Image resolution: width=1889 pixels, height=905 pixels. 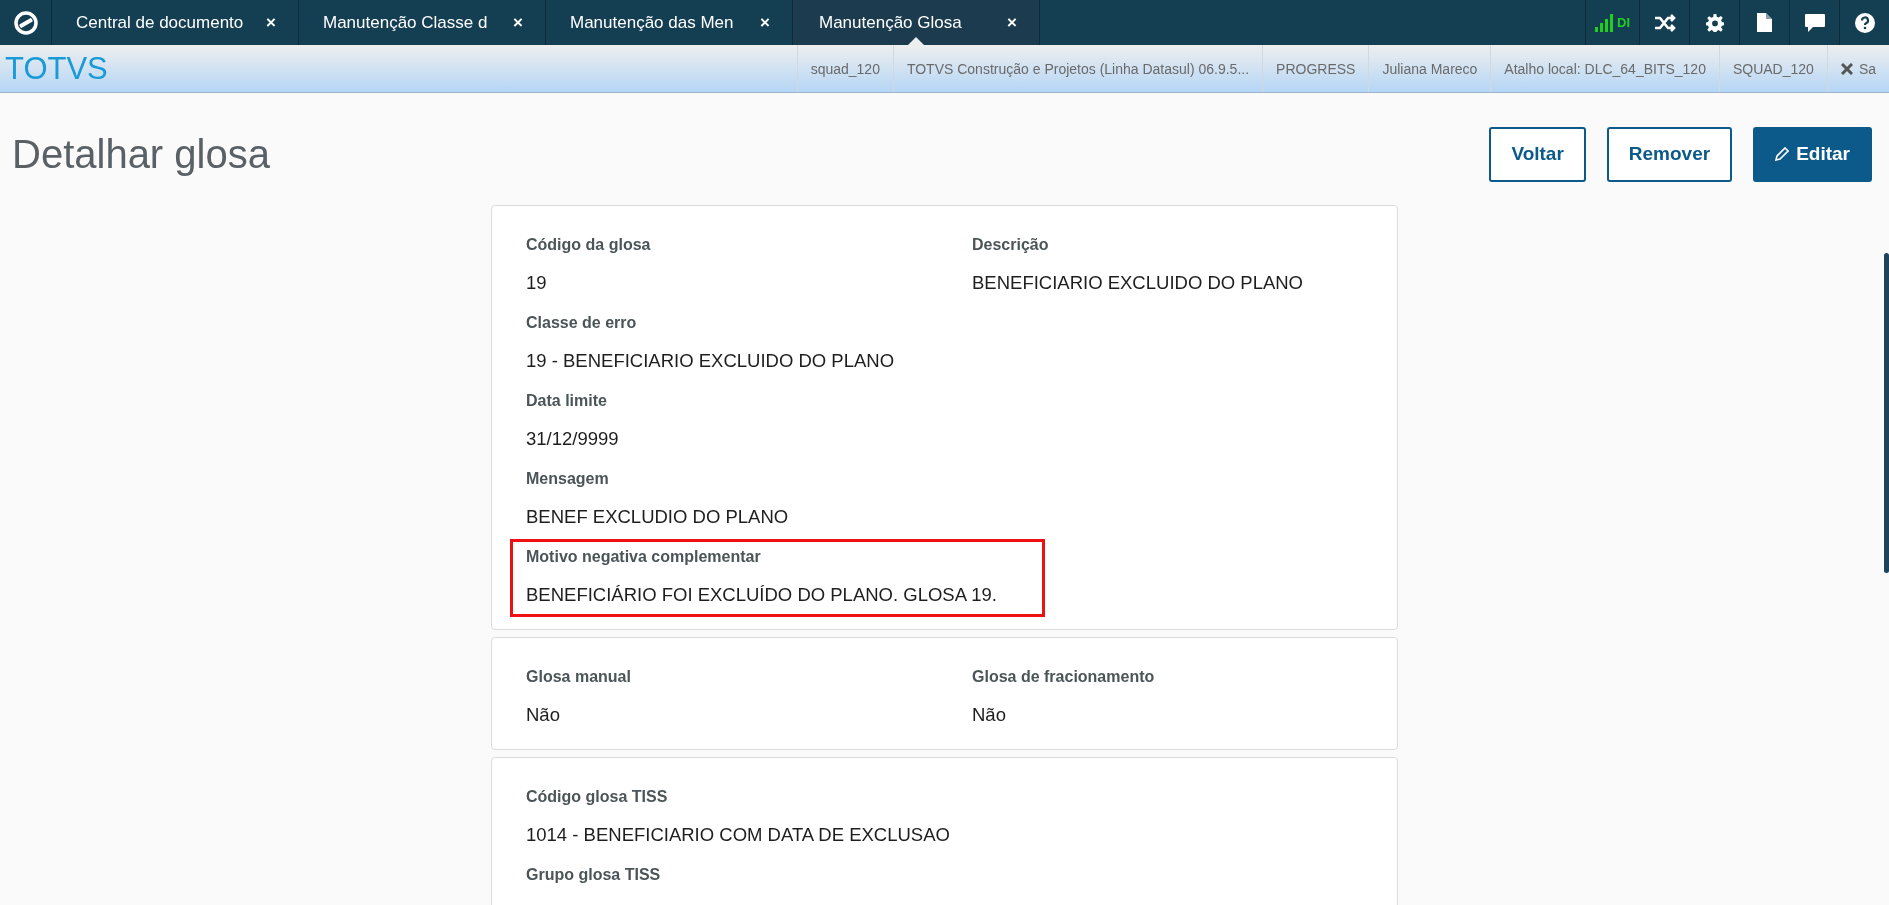 I want to click on exit-button: Sa, so click(x=1857, y=68).